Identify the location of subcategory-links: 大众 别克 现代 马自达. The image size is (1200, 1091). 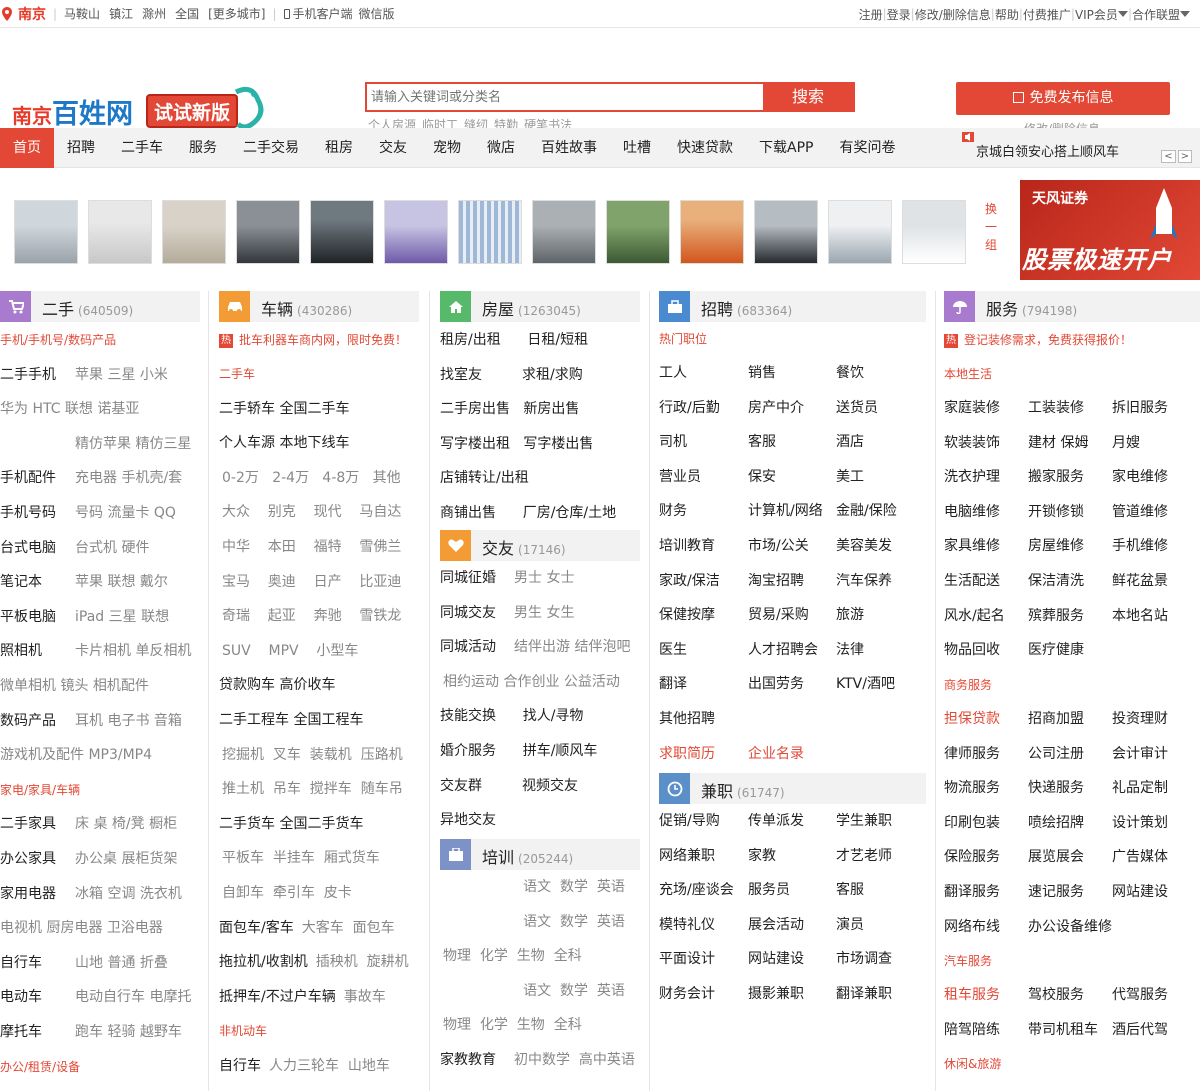
(310, 512).